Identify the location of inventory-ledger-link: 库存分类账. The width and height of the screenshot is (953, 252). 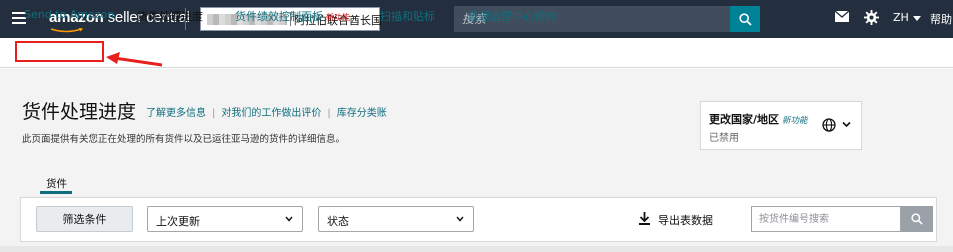
(362, 113).